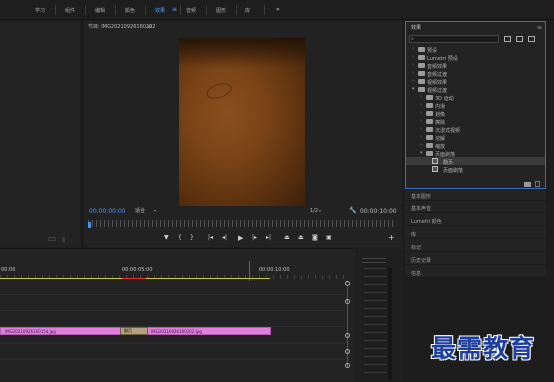 The image size is (554, 382). Describe the element at coordinates (527, 184) in the screenshot. I see `new-folder-icon` at that location.